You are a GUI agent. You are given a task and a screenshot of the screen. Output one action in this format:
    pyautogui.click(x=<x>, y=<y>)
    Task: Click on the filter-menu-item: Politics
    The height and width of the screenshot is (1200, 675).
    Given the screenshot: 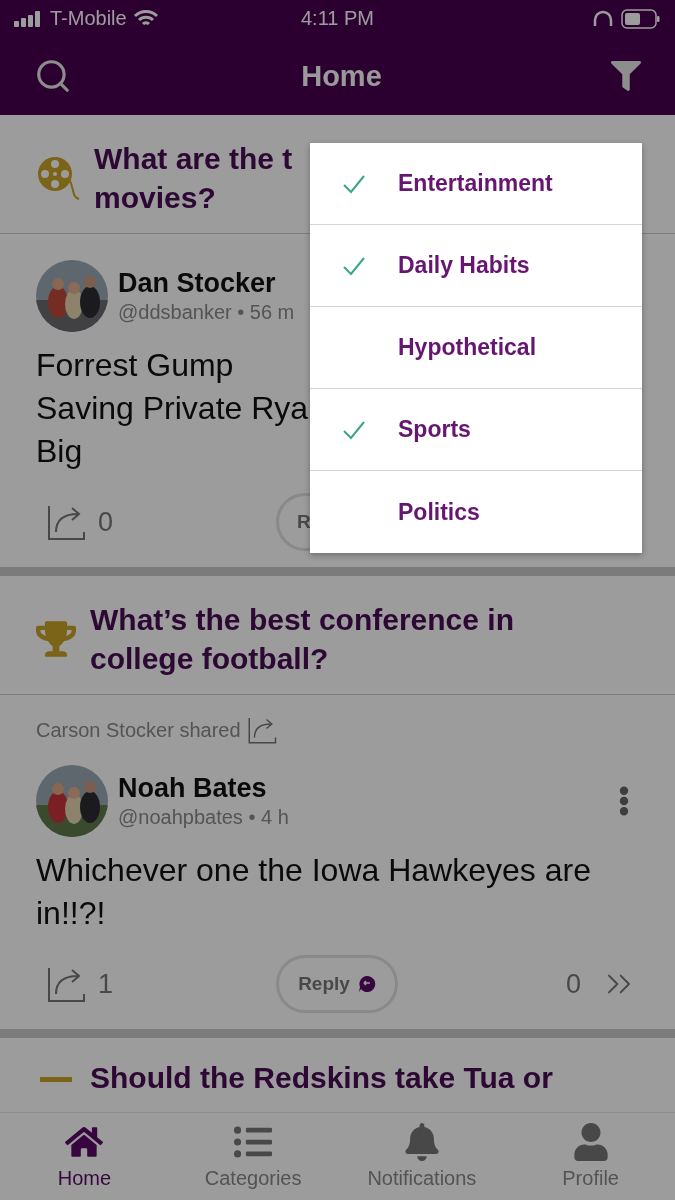 What is the action you would take?
    pyautogui.click(x=476, y=512)
    